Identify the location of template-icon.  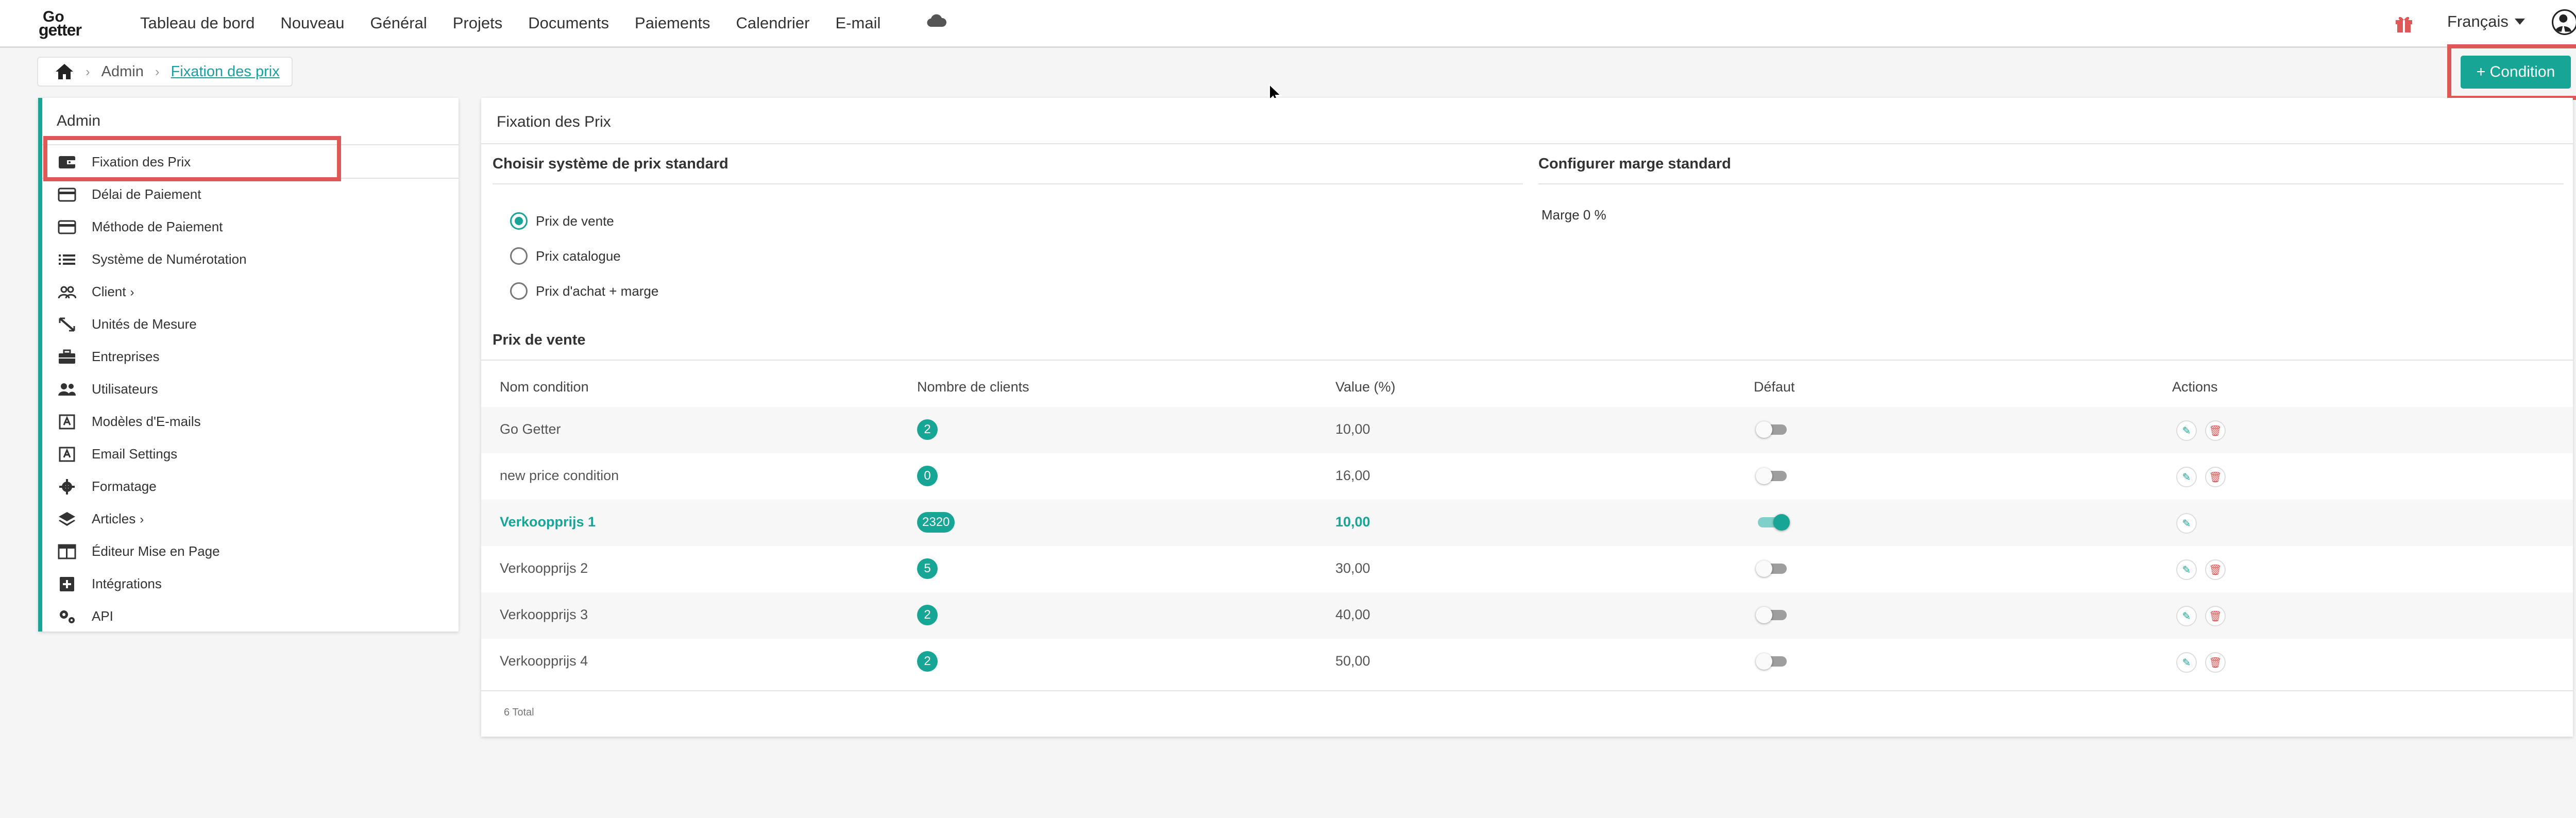
(67, 422).